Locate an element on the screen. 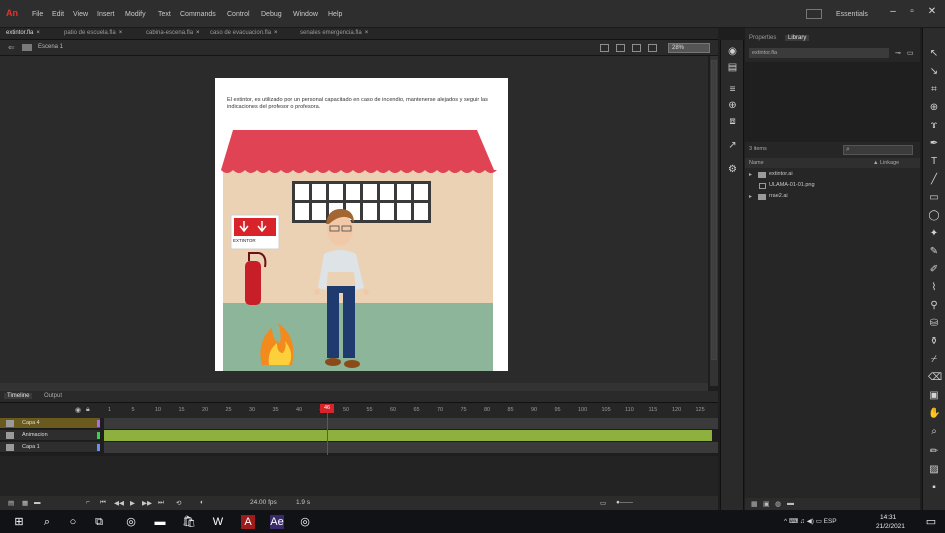 The image size is (945, 533). clip-content-icon is located at coordinates (652, 48).